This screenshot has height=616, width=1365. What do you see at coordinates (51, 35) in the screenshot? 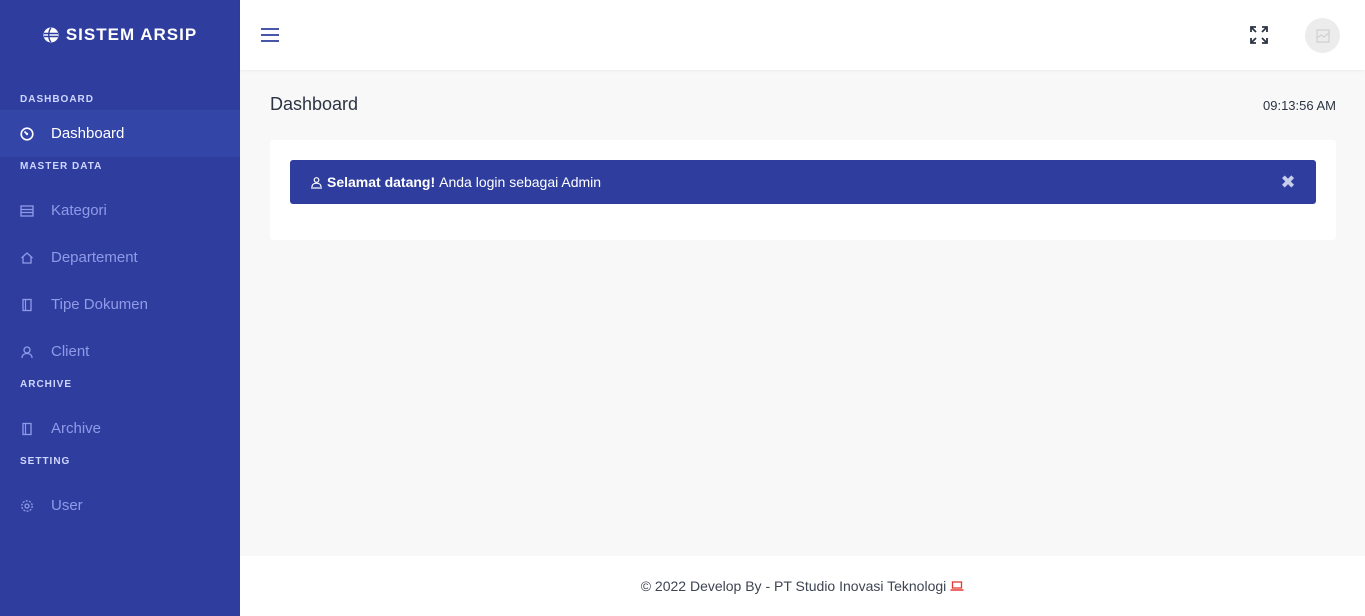
I see `globe-icon` at bounding box center [51, 35].